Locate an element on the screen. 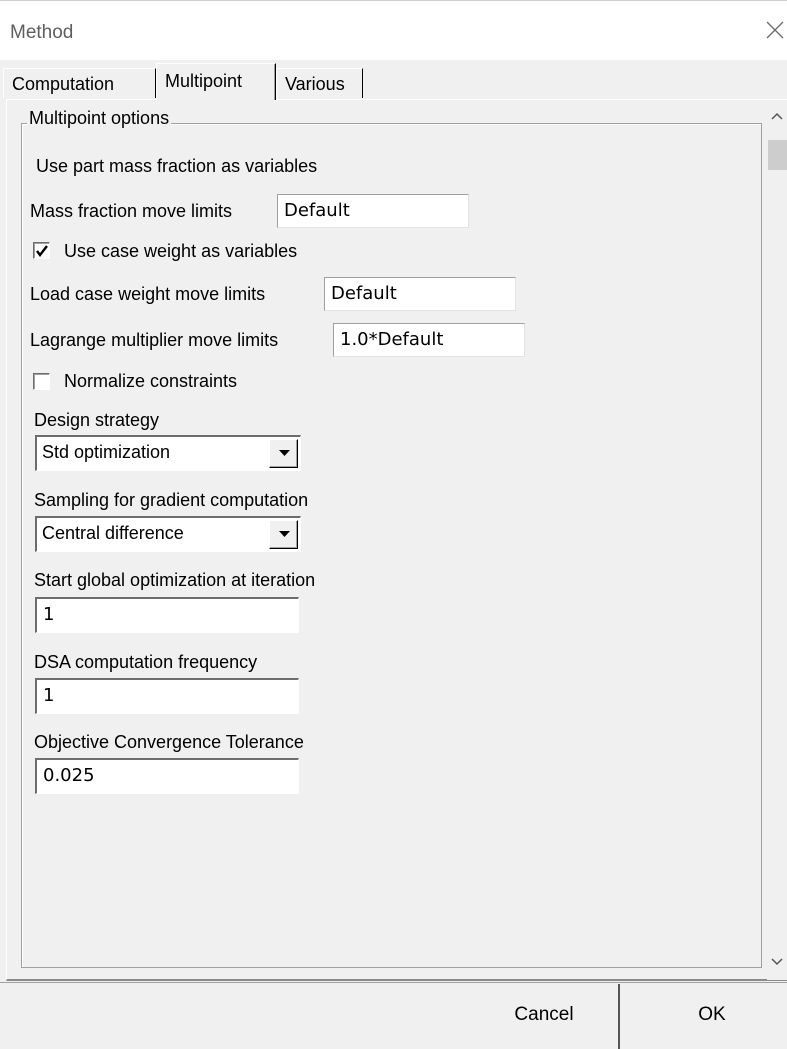 The width and height of the screenshot is (787, 1049). design-strategy-select: Std optimization is located at coordinates (168, 453).